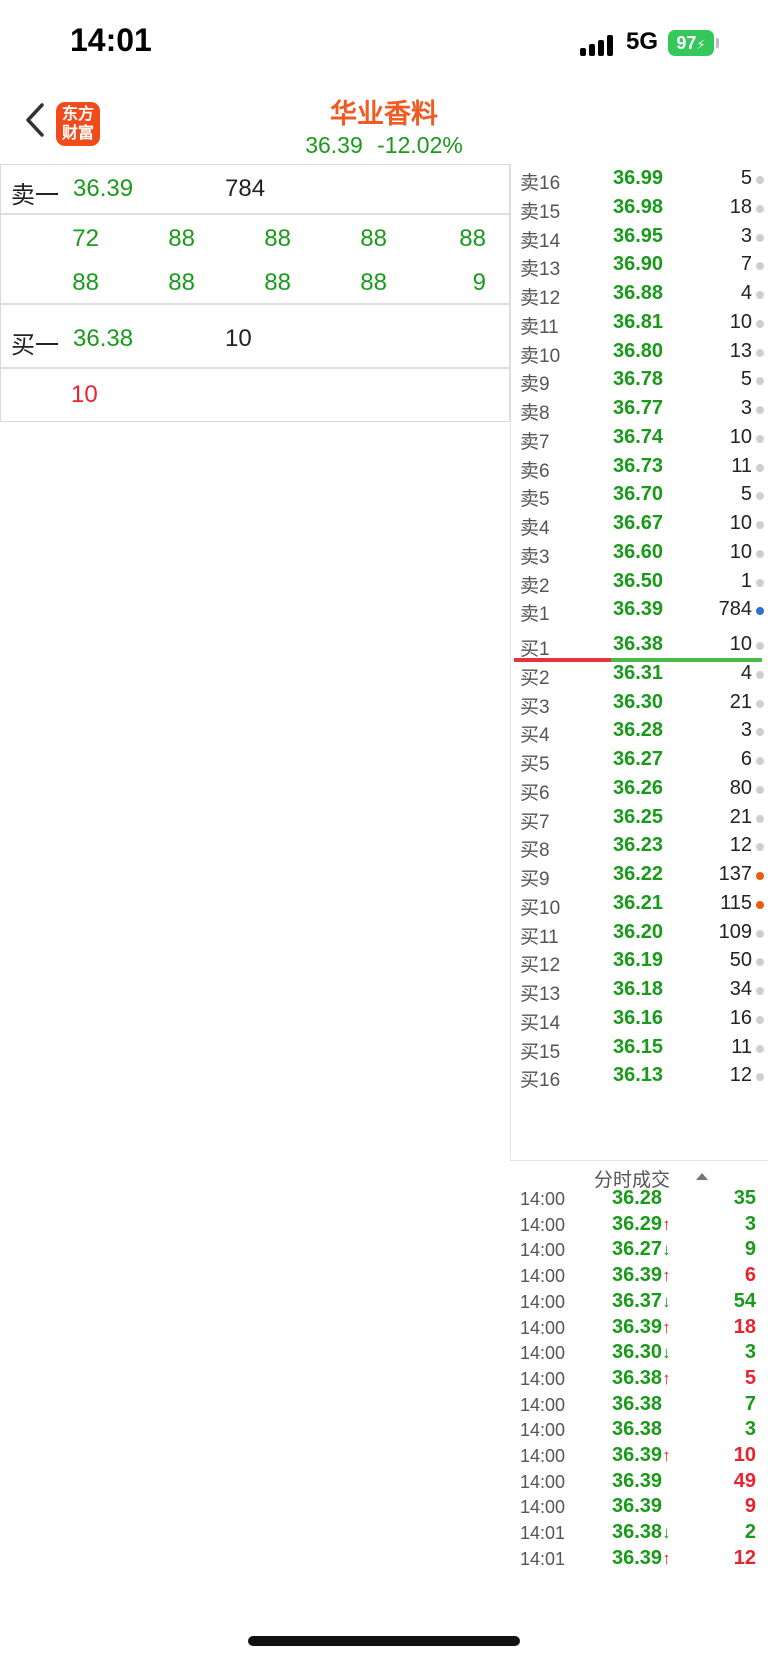  What do you see at coordinates (540, 994) in the screenshot?
I see `bids-level-label: 买13` at bounding box center [540, 994].